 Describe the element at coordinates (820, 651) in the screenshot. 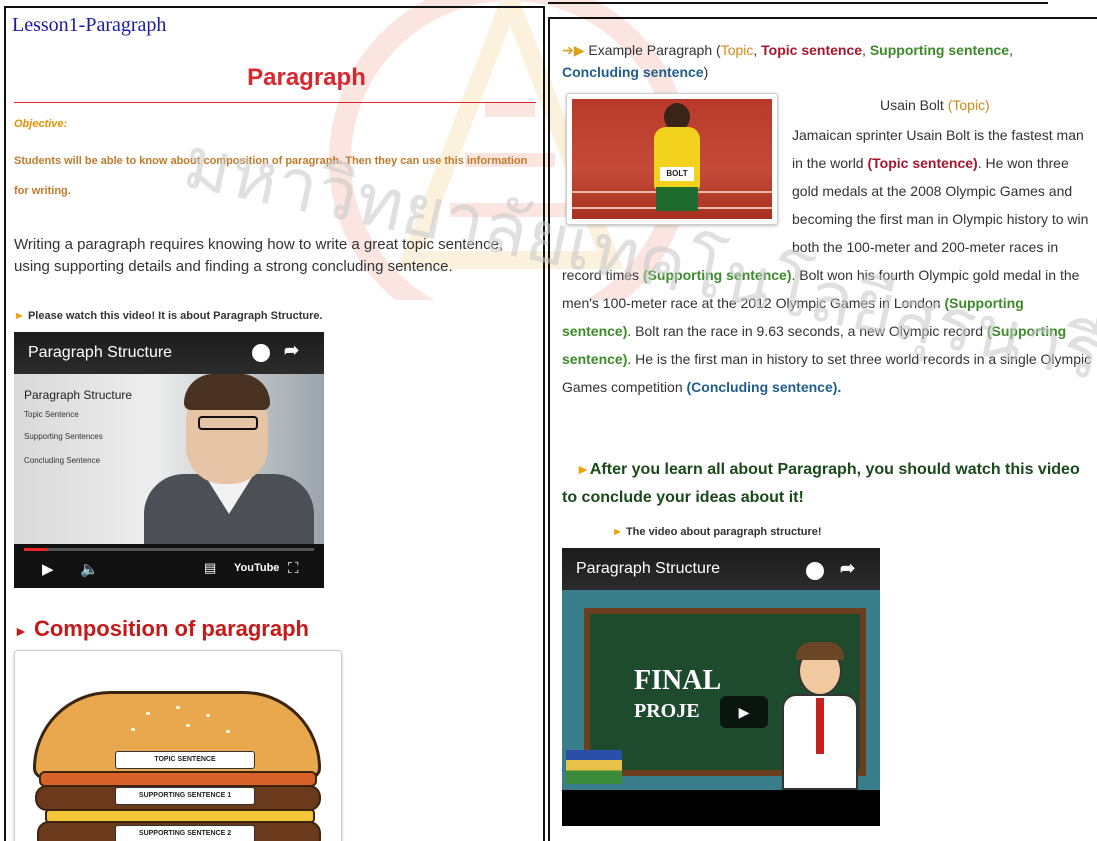

I see `teacher-hair` at that location.